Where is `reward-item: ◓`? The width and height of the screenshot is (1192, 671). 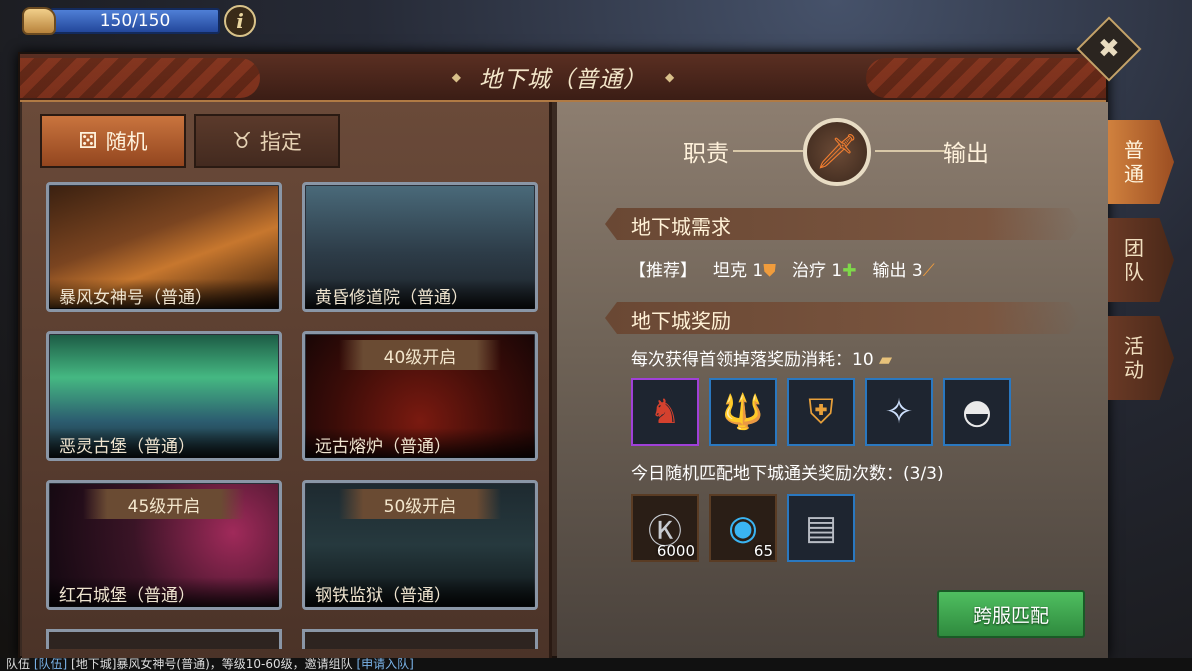
reward-item: ◓ is located at coordinates (977, 412).